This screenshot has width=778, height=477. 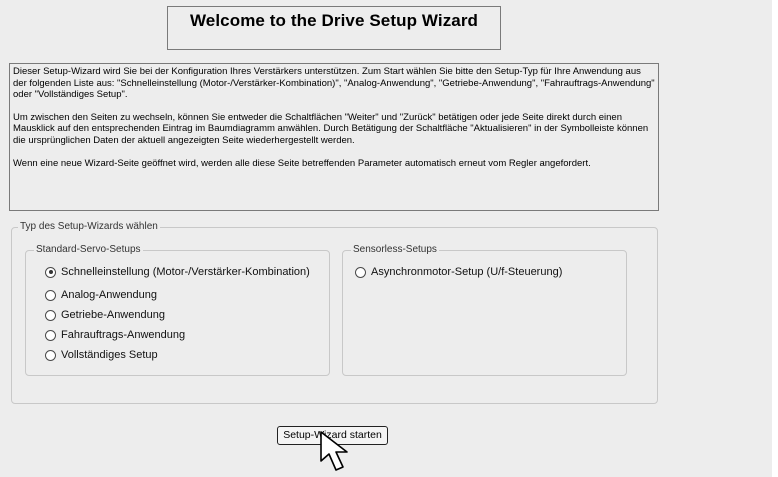 What do you see at coordinates (50, 272) in the screenshot?
I see `radio-selected-icon` at bounding box center [50, 272].